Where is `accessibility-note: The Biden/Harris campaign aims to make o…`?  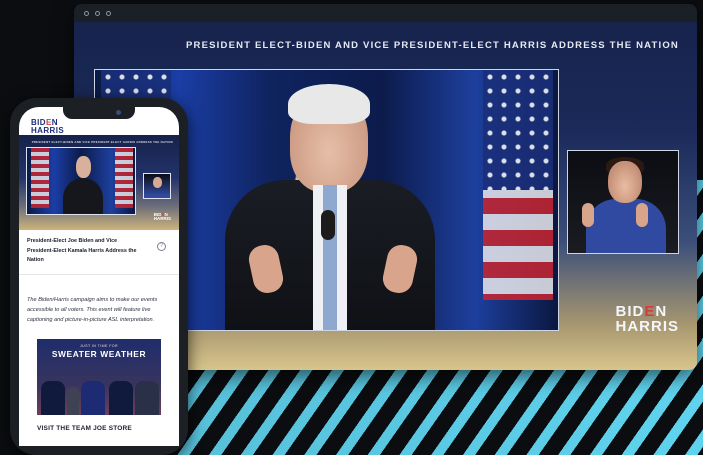
accessibility-note: The Biden/Harris campaign aims to make o… is located at coordinates (92, 309).